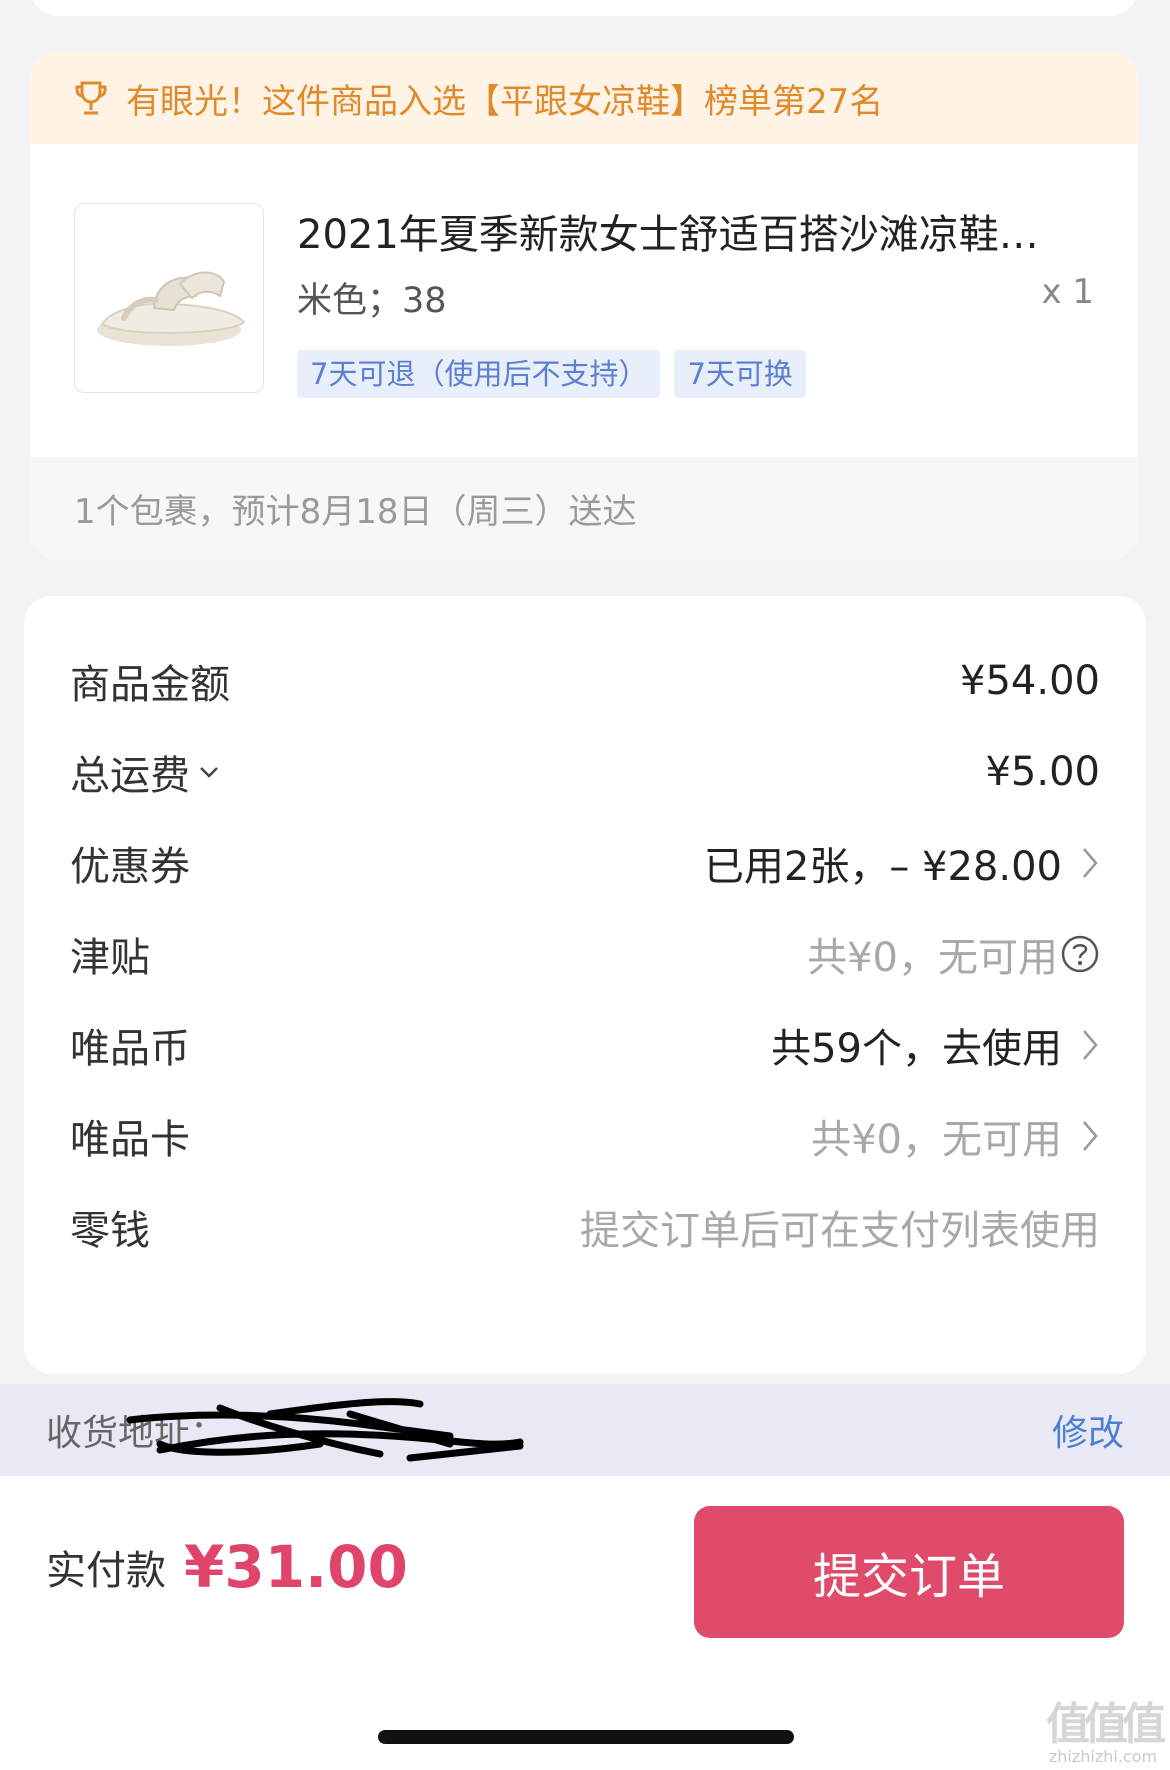 The height and width of the screenshot is (1770, 1170). I want to click on delivery-text: 1个包裹，预计8月18日（周三）送达, so click(355, 512).